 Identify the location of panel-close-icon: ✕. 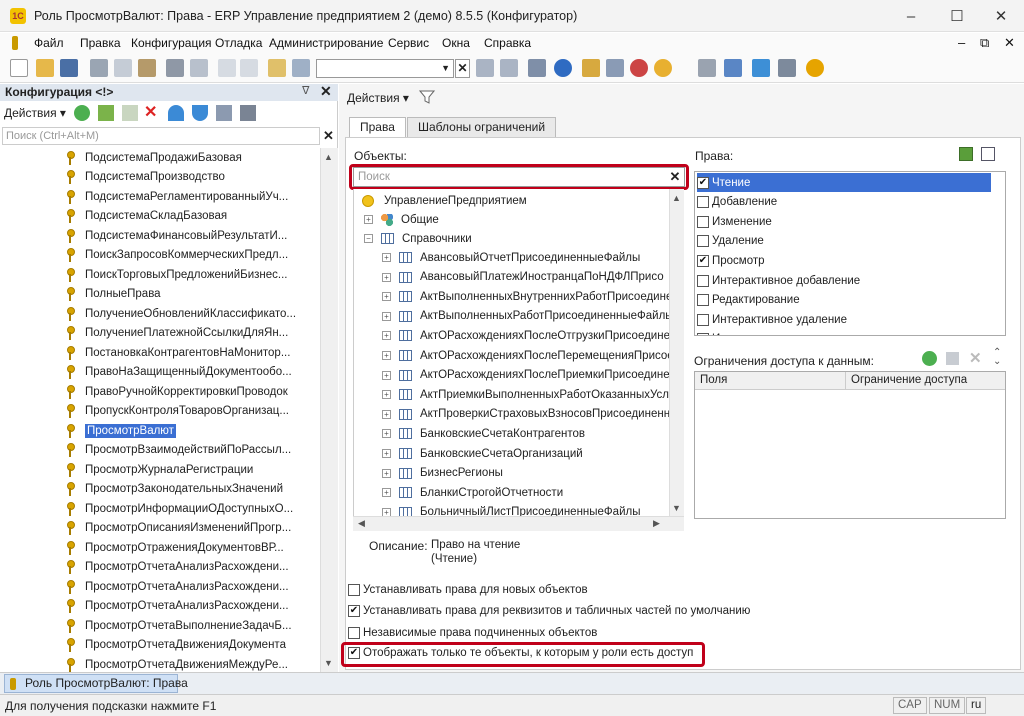
(326, 91).